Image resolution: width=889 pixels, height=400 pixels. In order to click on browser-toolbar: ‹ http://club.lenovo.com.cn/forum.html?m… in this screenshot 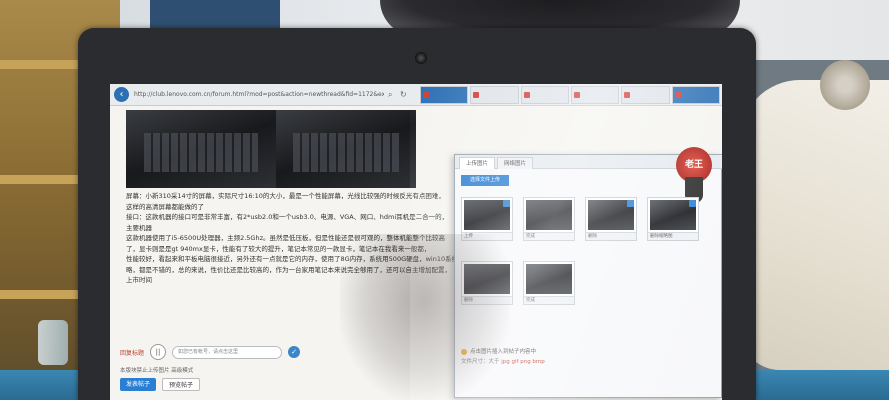, I will do `click(416, 95)`.